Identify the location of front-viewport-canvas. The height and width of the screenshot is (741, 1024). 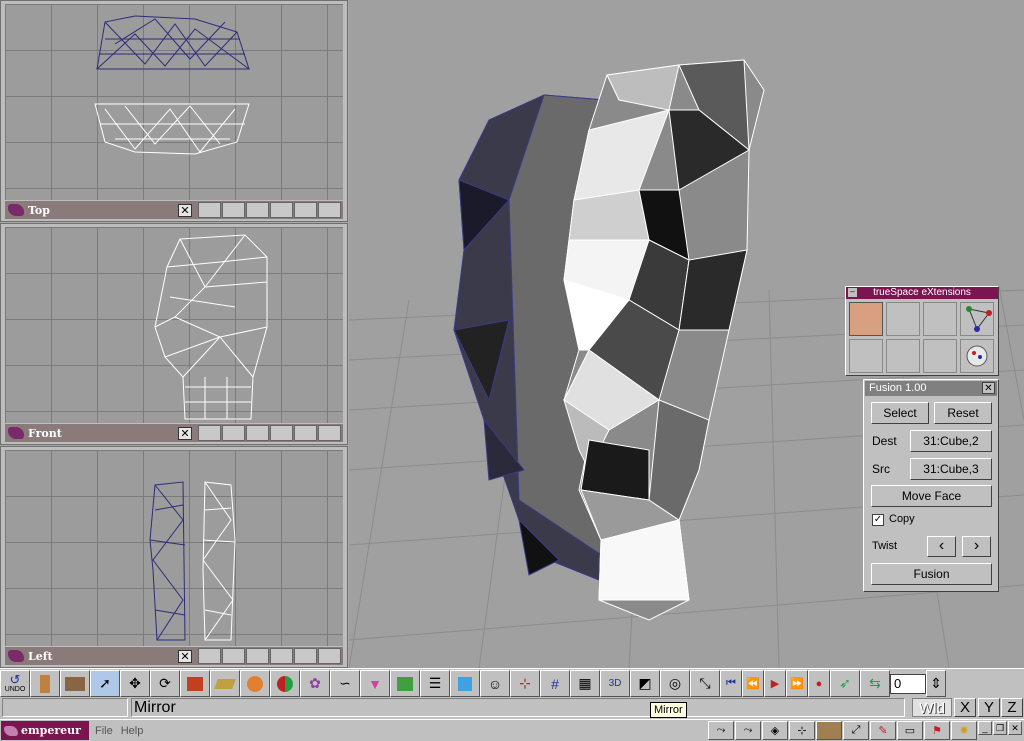
(174, 325).